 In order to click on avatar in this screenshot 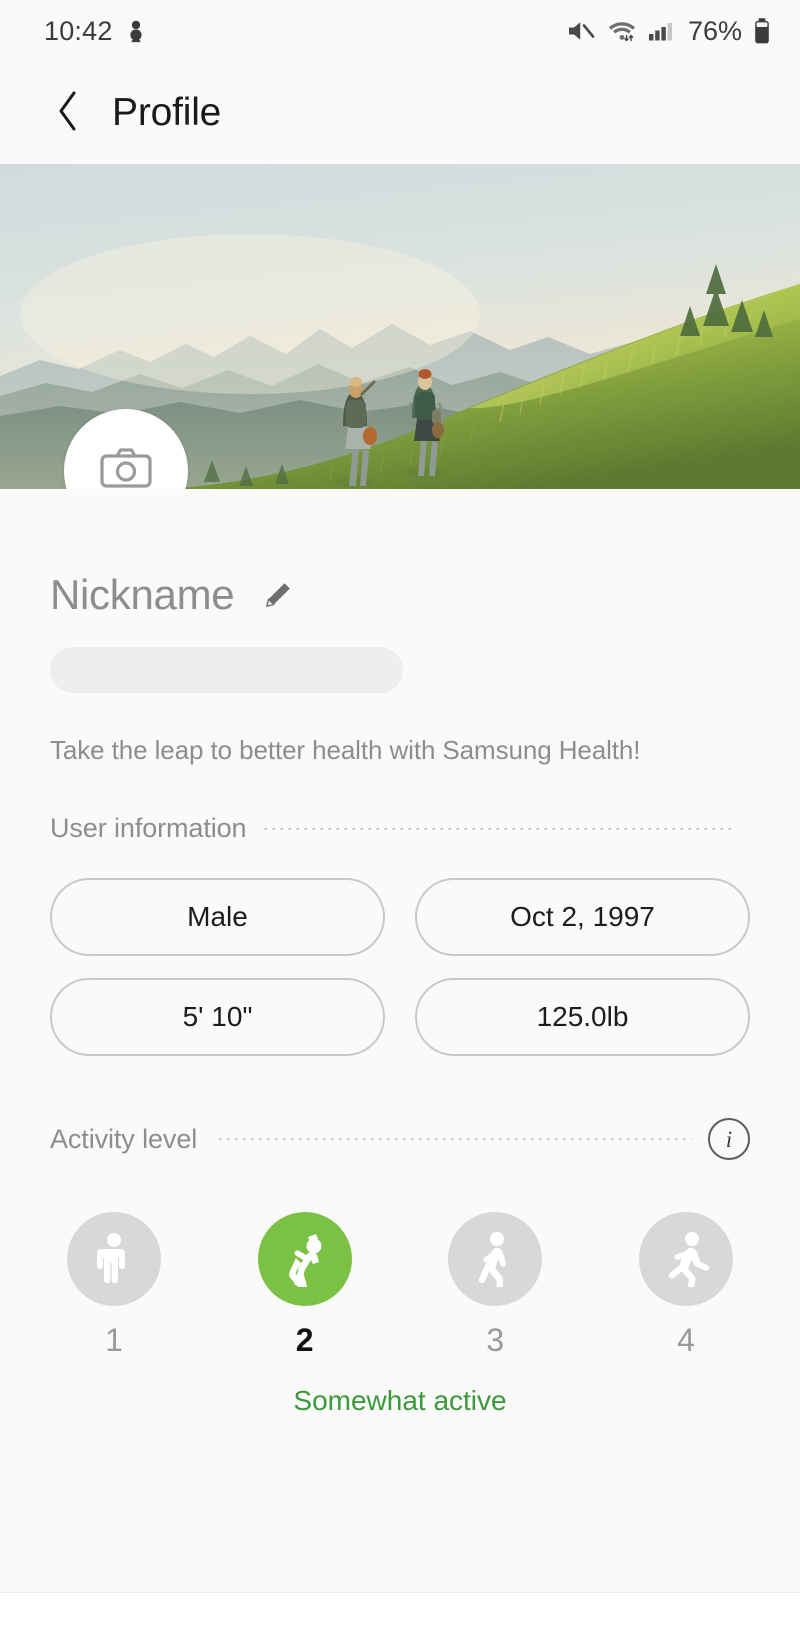, I will do `click(126, 449)`.